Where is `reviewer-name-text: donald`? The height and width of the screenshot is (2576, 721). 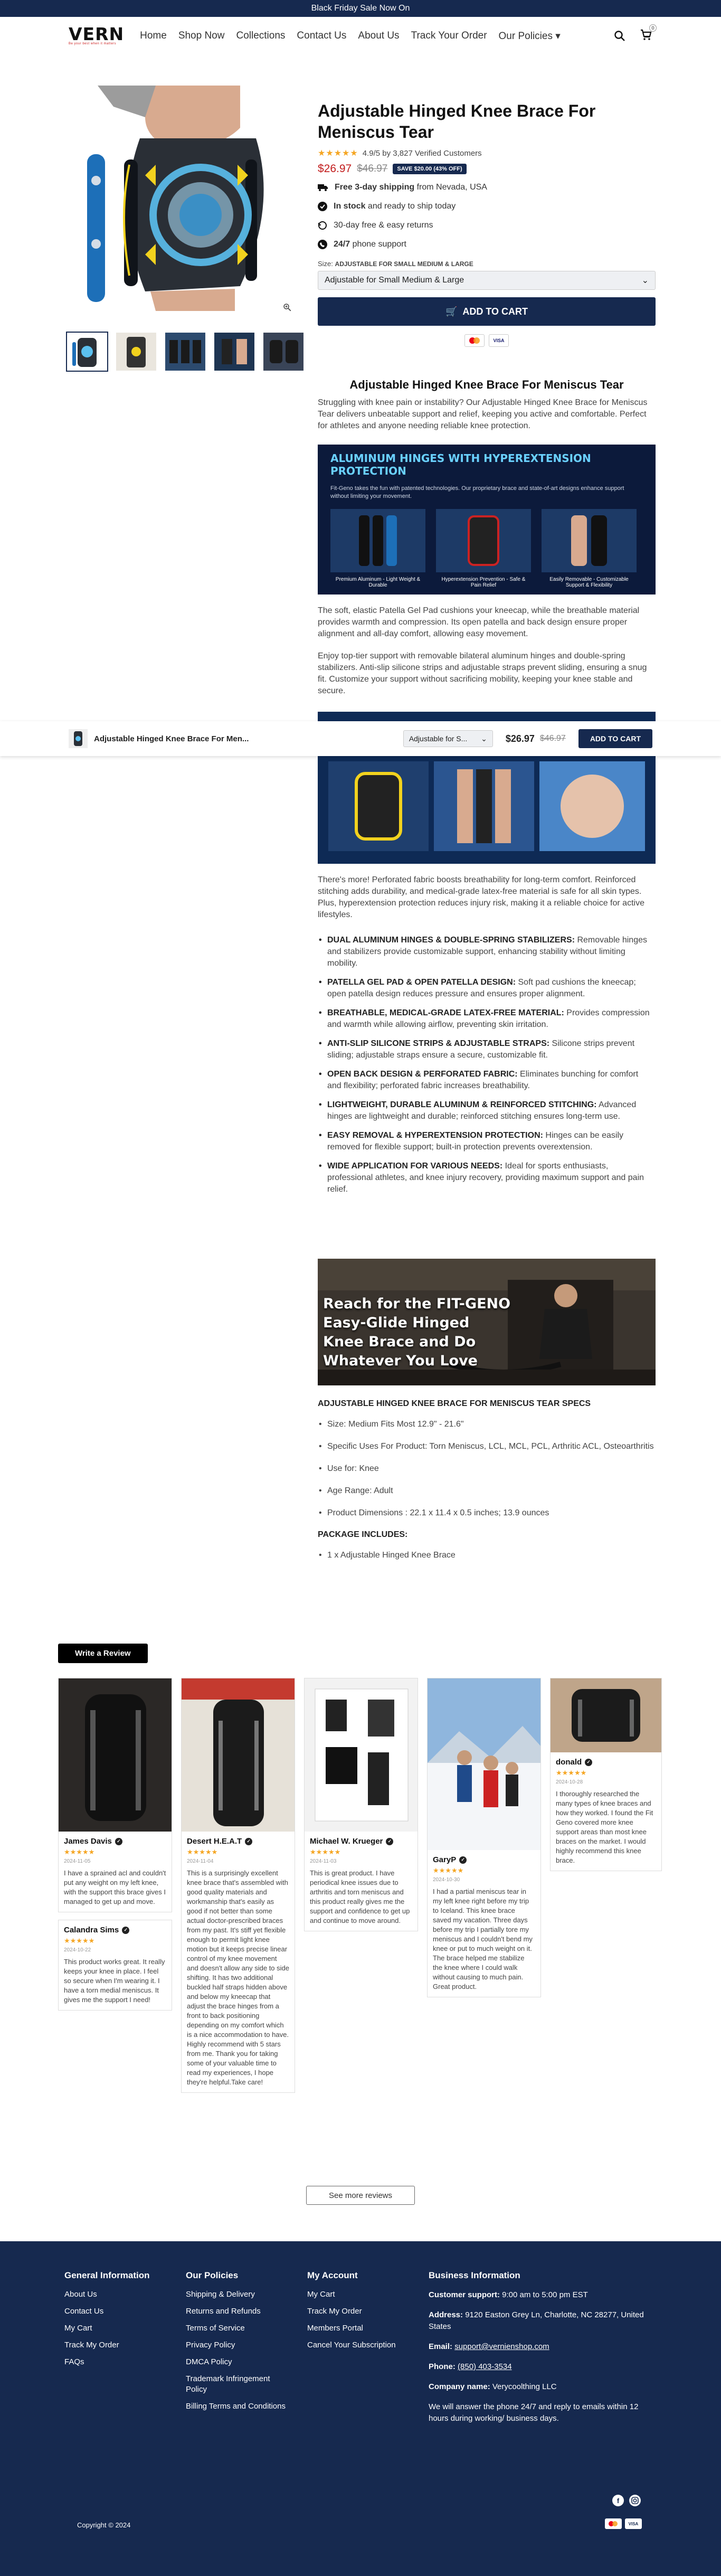 reviewer-name-text: donald is located at coordinates (569, 1762).